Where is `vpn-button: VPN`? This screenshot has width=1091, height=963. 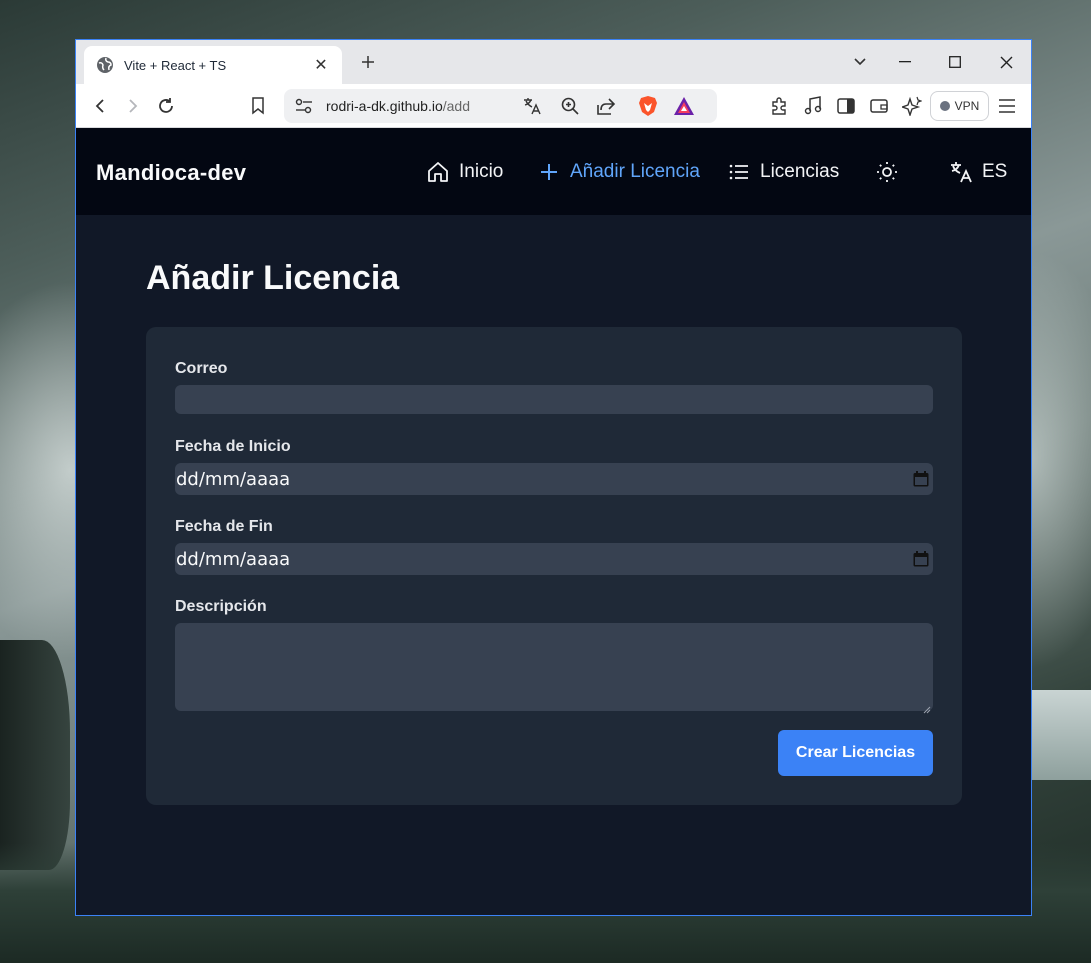 vpn-button: VPN is located at coordinates (959, 106).